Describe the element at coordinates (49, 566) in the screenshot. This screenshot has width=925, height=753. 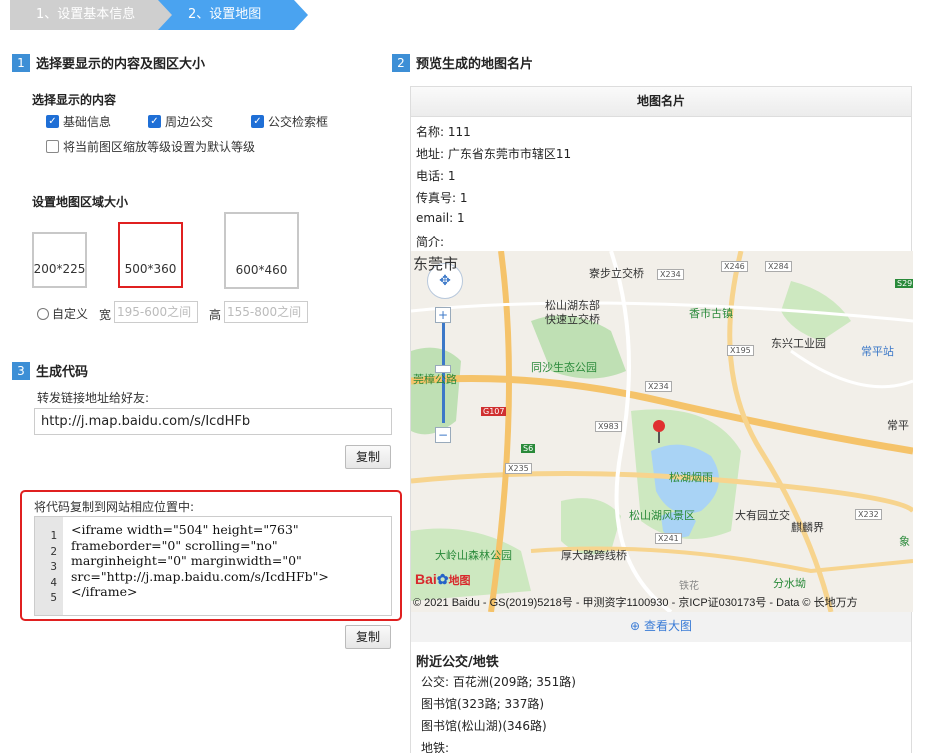
I see `line-numbers: 1 2 3 4 5` at that location.